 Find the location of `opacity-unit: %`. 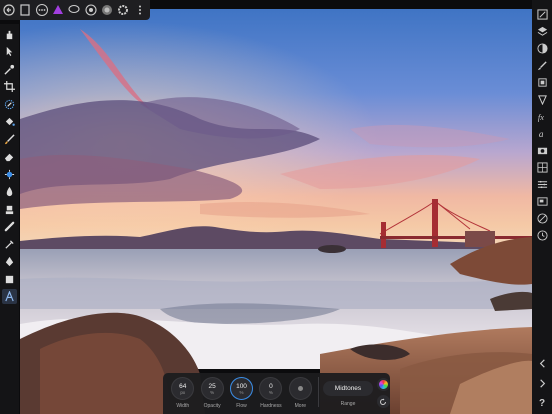

opacity-unit: % is located at coordinates (212, 392).